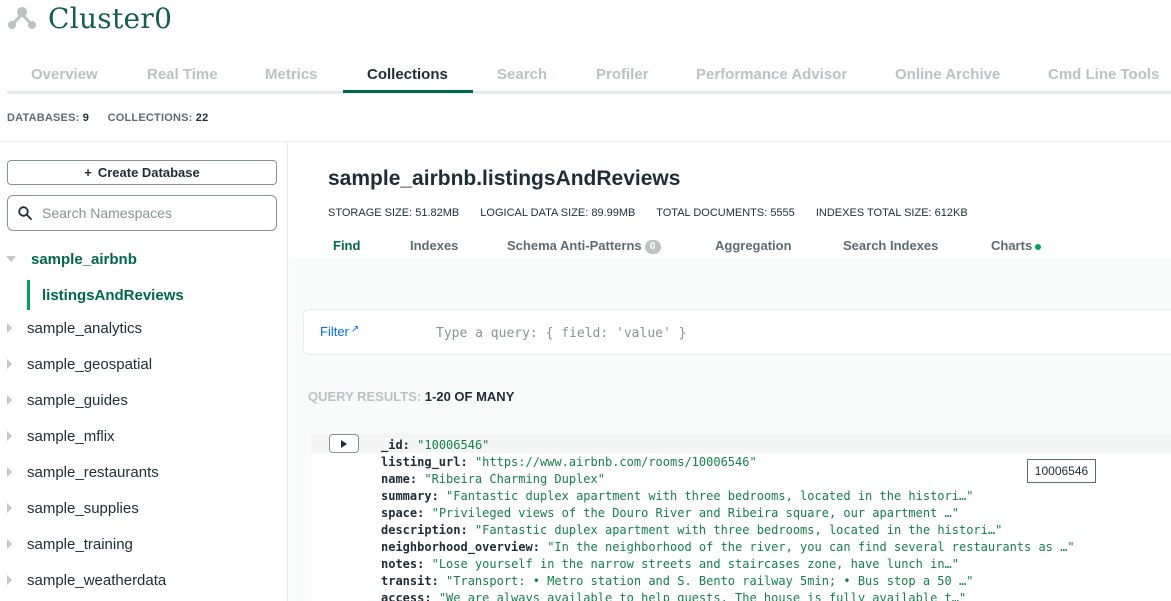  I want to click on search-namespaces-input, so click(152, 213).